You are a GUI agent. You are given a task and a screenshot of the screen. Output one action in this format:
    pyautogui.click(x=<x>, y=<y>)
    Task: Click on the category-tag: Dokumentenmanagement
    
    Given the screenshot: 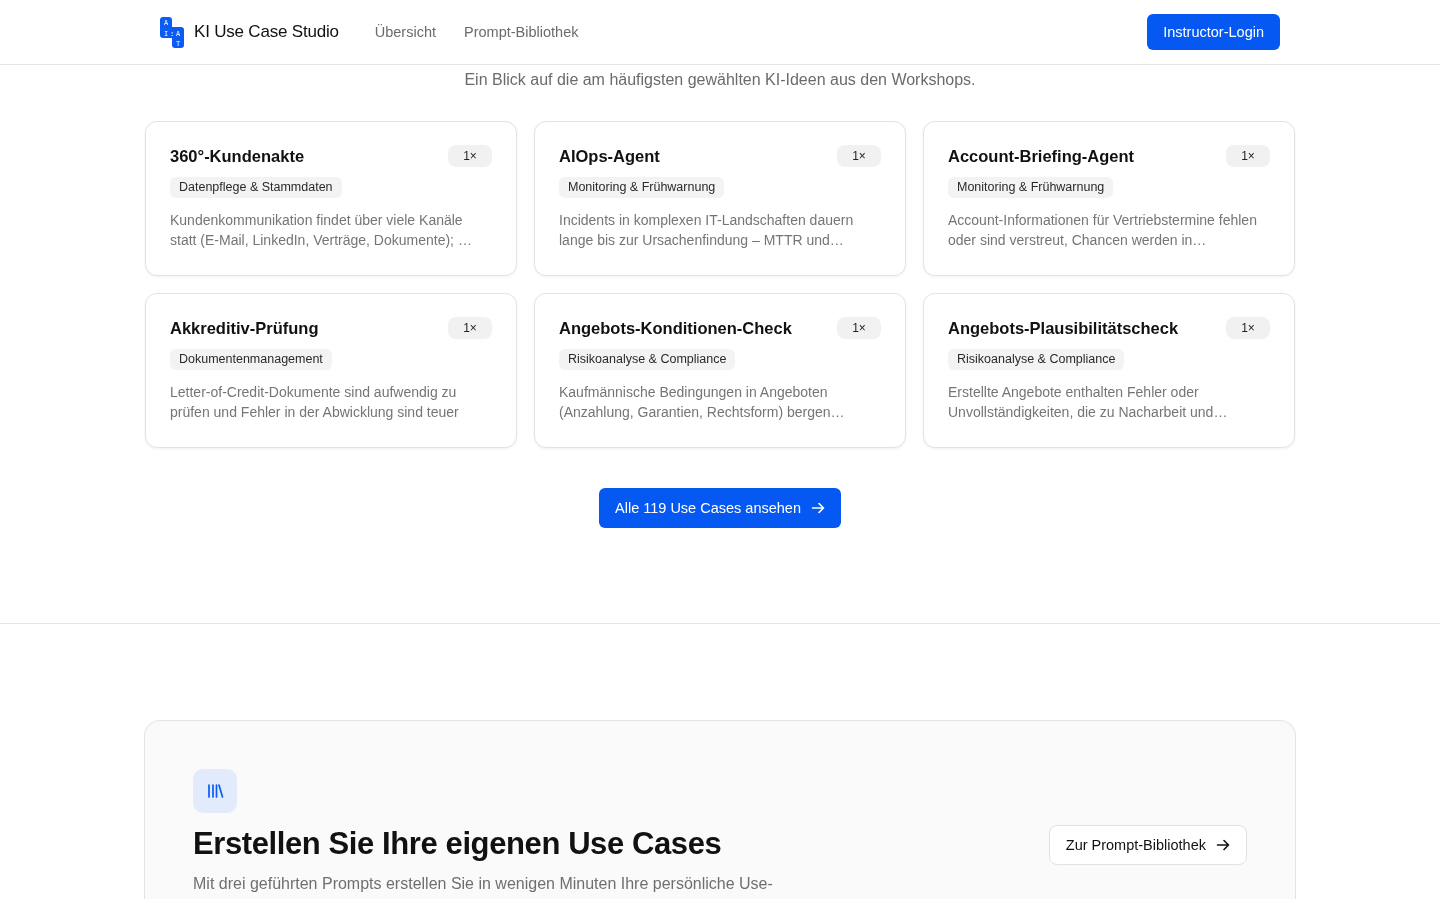 What is the action you would take?
    pyautogui.click(x=251, y=359)
    